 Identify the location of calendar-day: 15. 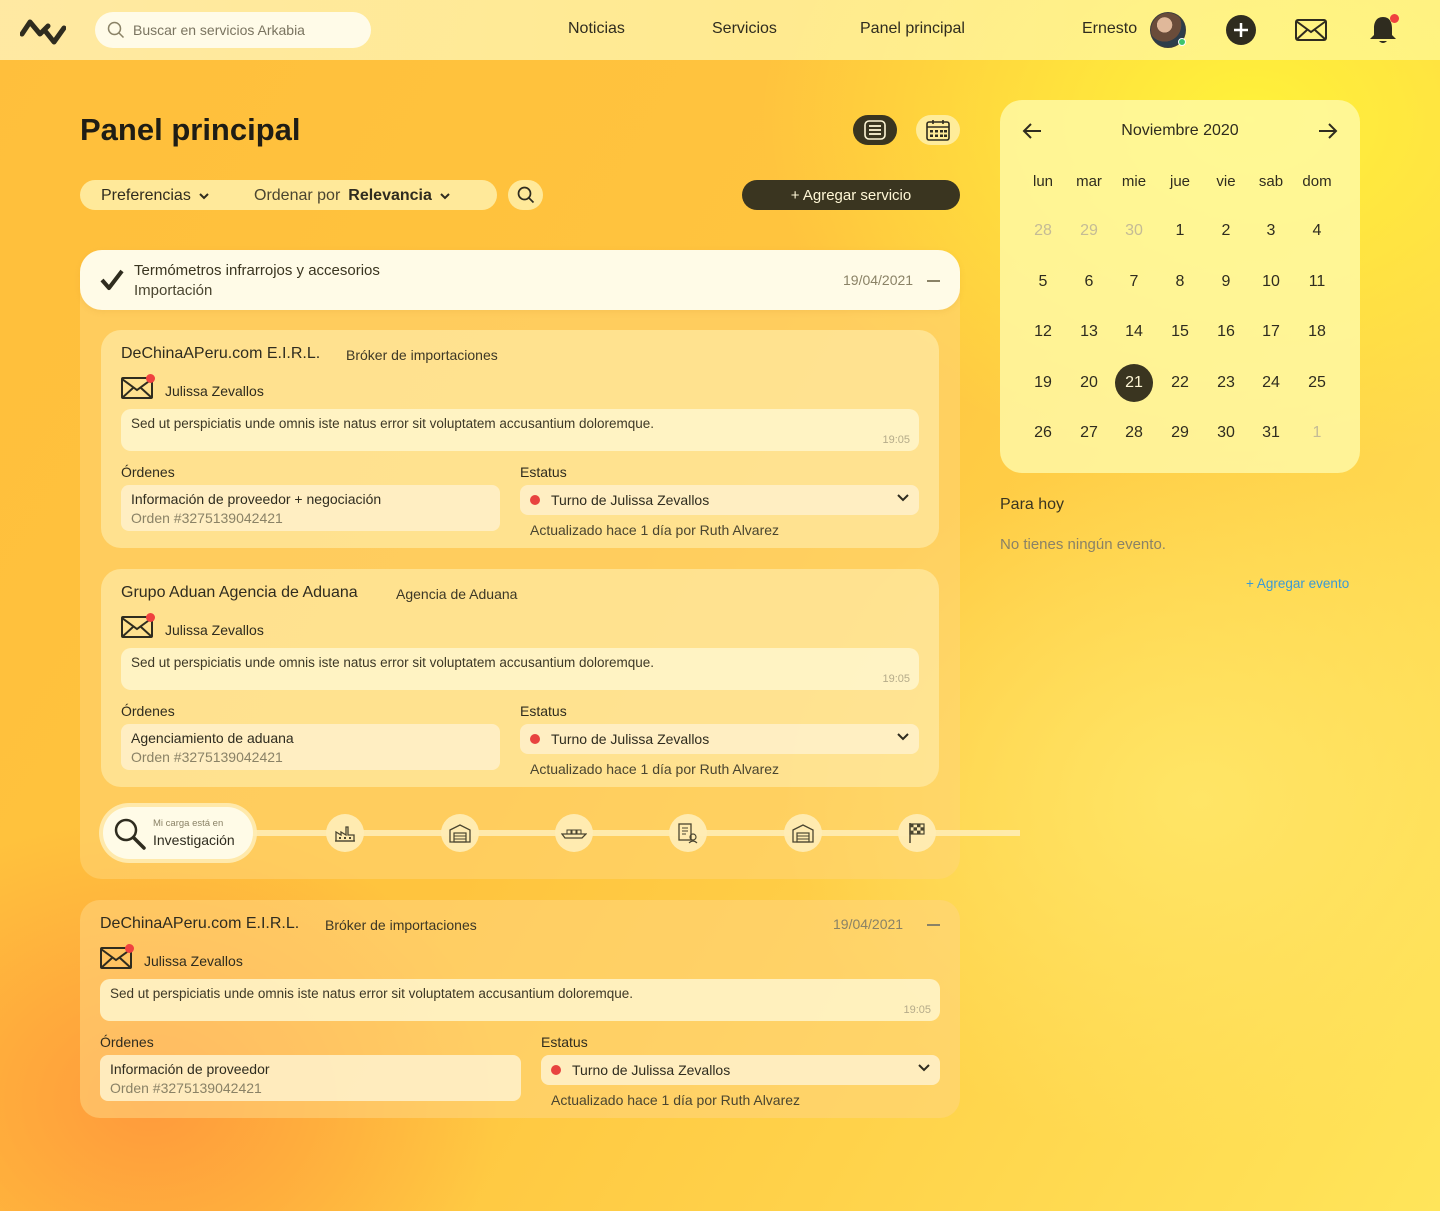
(1180, 332).